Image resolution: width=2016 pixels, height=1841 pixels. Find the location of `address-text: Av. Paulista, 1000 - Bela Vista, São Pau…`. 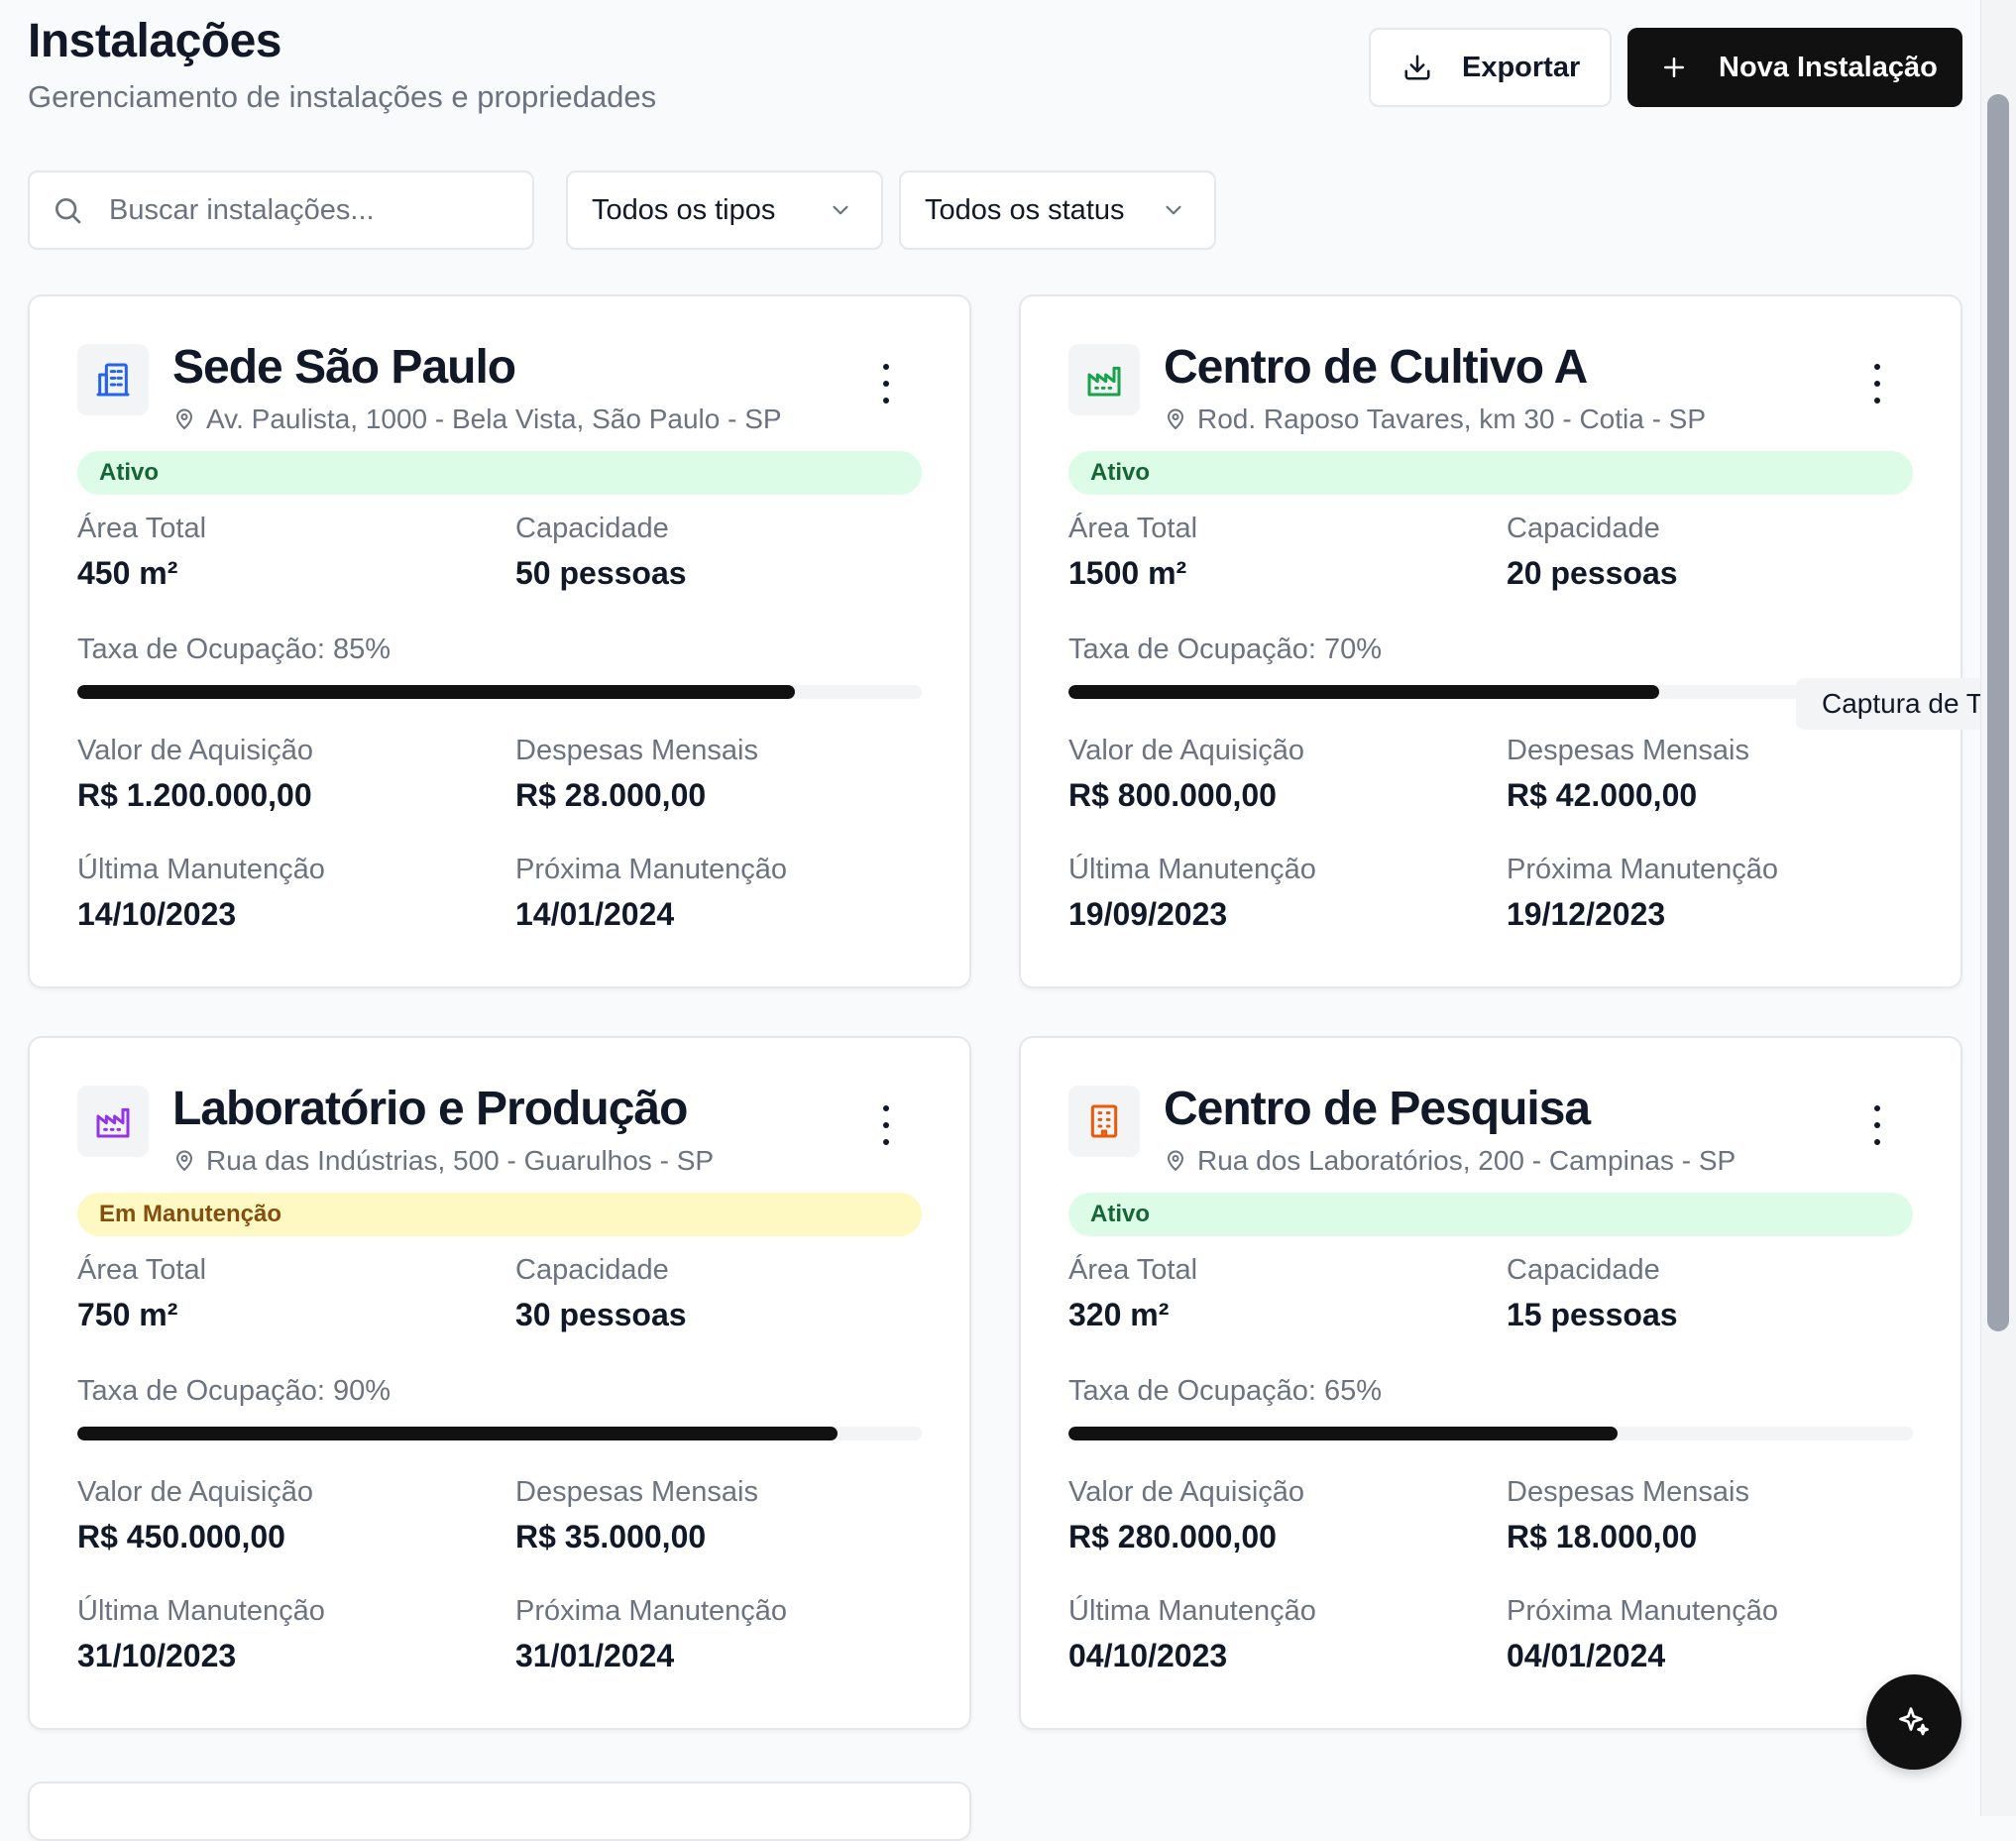

address-text: Av. Paulista, 1000 - Bela Vista, São Pau… is located at coordinates (494, 419).